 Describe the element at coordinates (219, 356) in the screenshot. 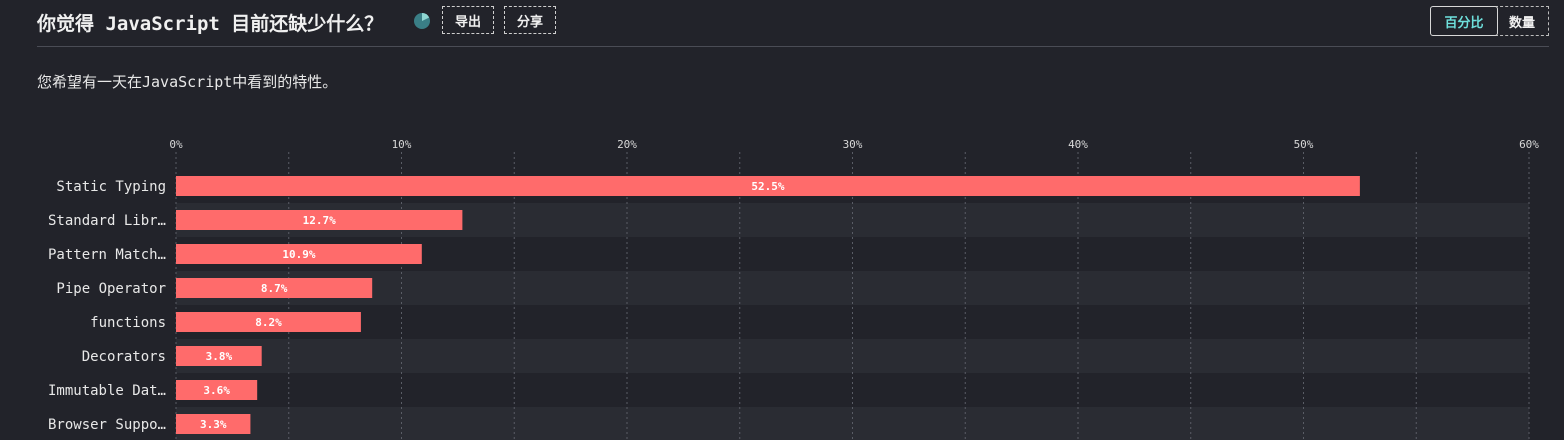

I see `bar-value-label: 3.8%` at that location.